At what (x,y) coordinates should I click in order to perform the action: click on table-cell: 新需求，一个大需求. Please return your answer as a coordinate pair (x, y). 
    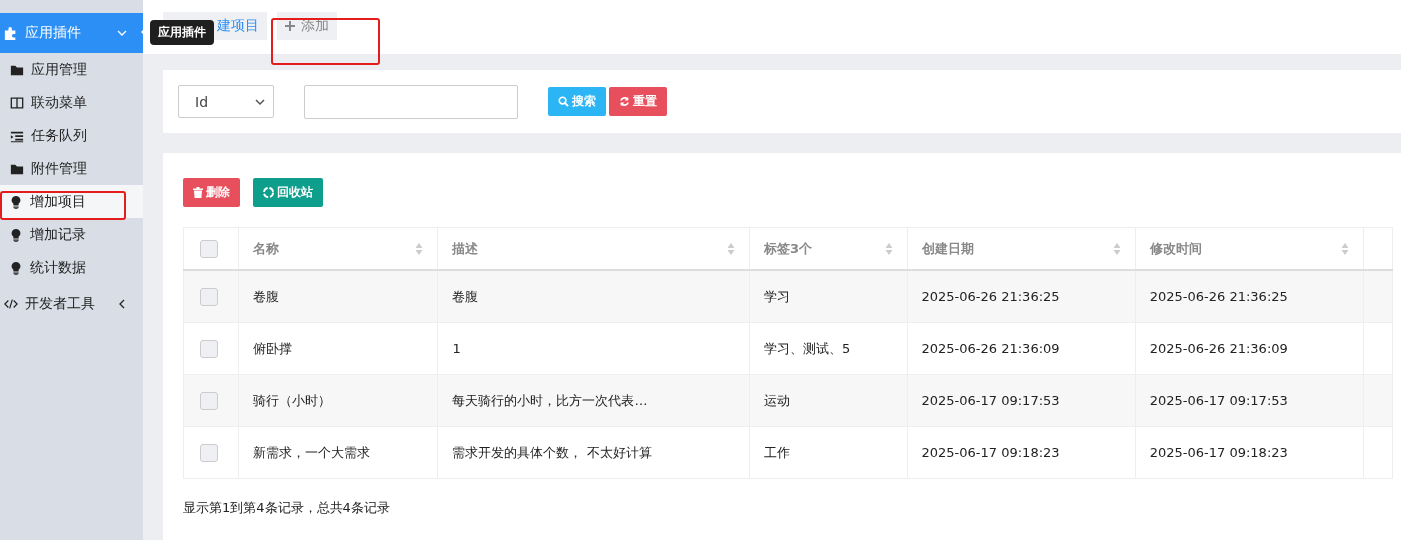
    Looking at the image, I should click on (311, 452).